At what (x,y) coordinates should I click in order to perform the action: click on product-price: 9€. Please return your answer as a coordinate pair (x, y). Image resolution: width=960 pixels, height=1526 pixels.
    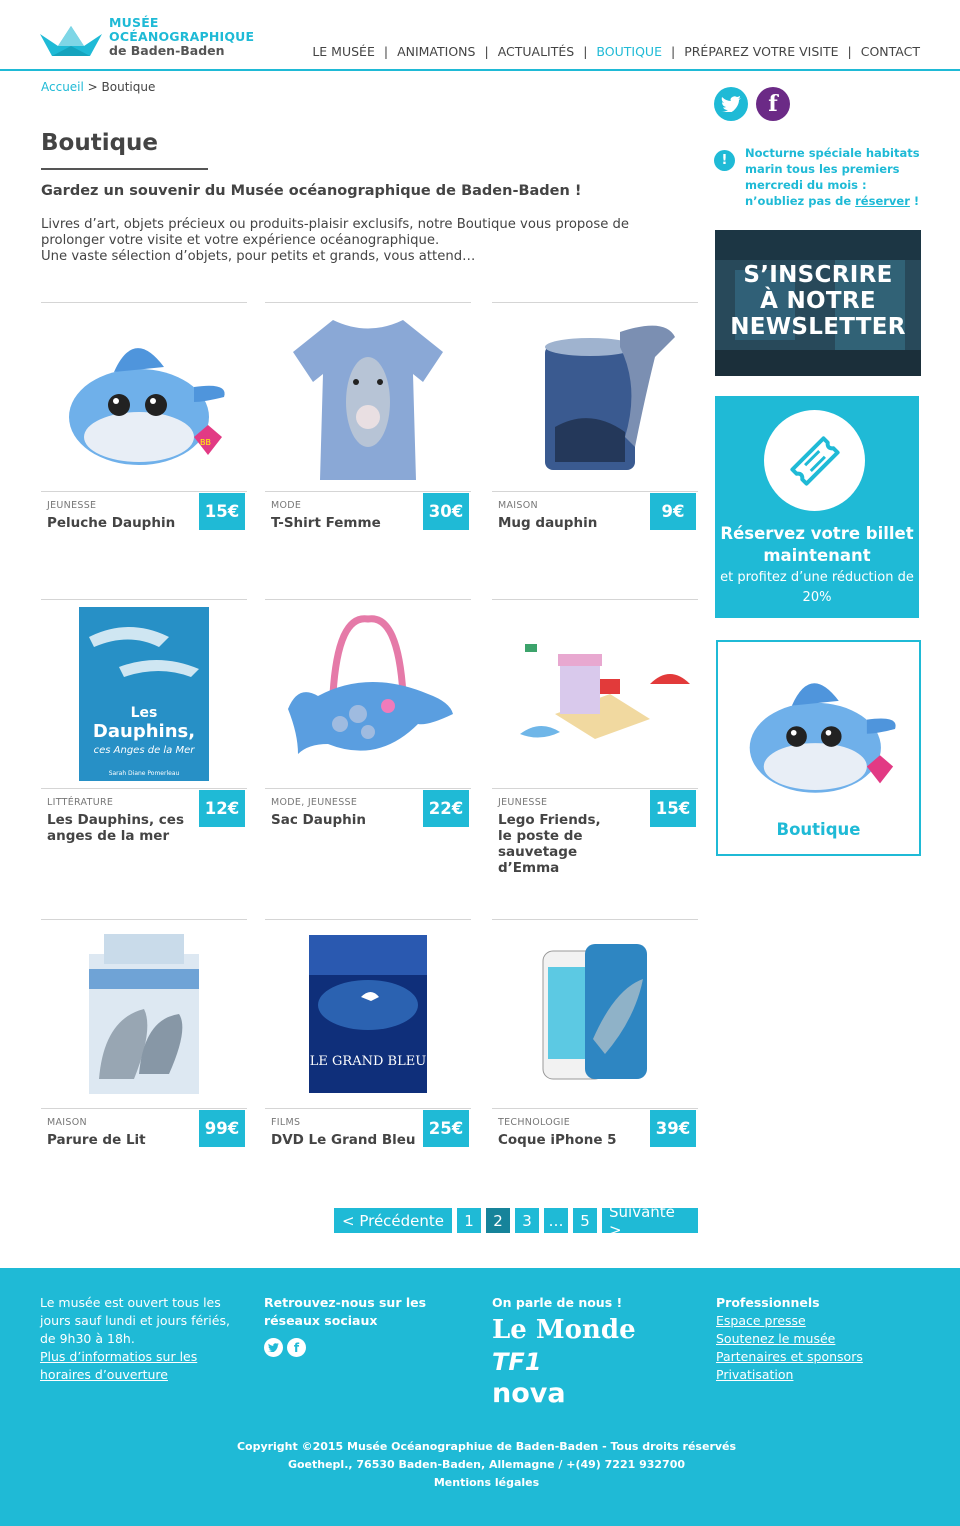
    Looking at the image, I should click on (673, 511).